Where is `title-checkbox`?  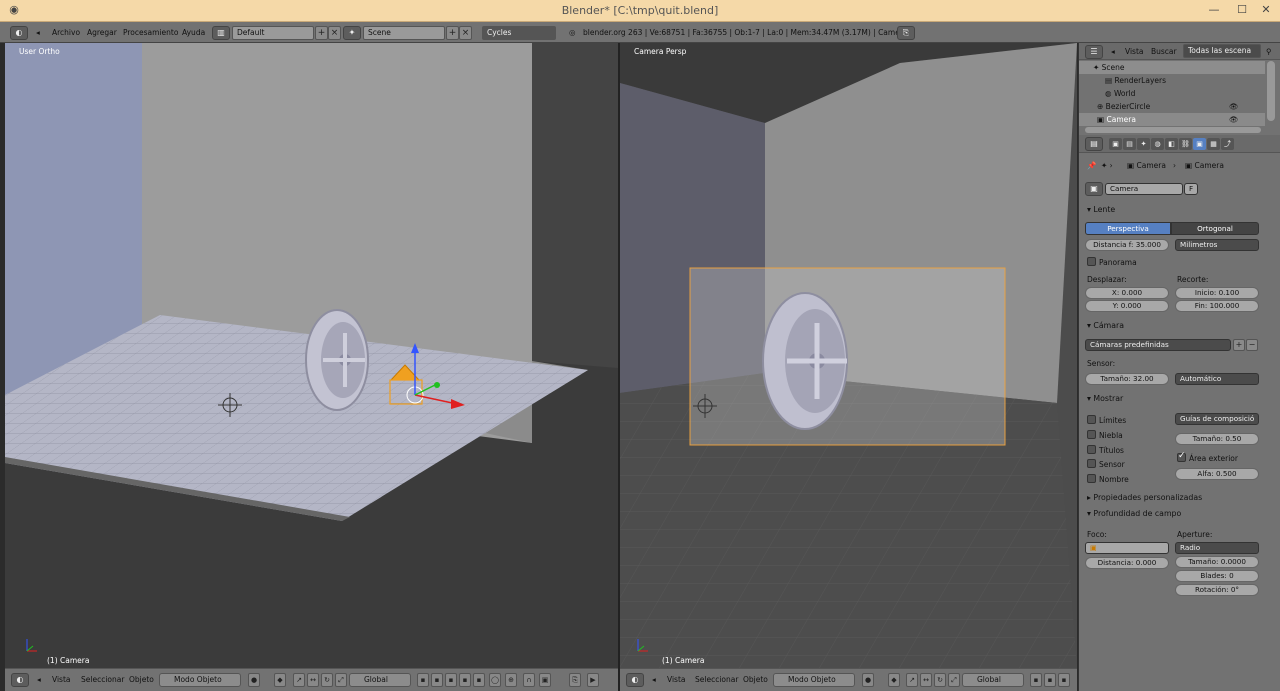 title-checkbox is located at coordinates (1091, 449).